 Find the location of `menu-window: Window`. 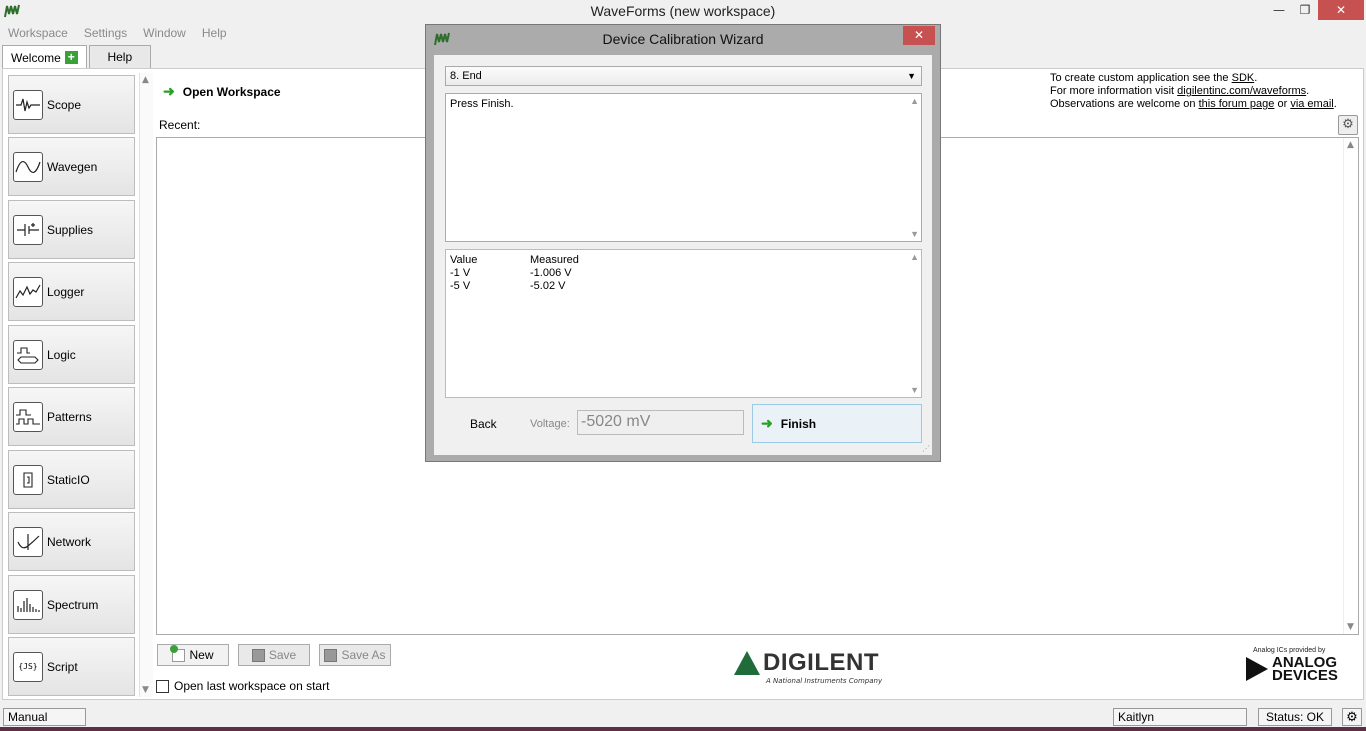

menu-window: Window is located at coordinates (164, 34).